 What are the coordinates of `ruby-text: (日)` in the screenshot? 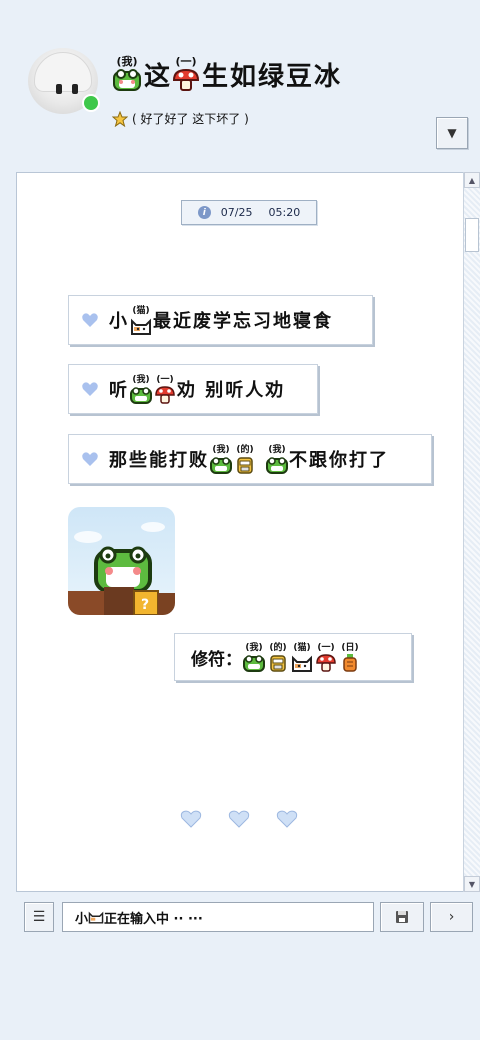 It's located at (350, 647).